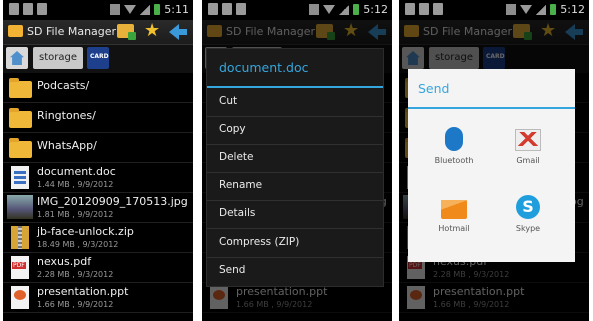 This screenshot has width=593, height=321. Describe the element at coordinates (98, 148) in the screenshot. I see `list-item: WhatsApp/` at that location.